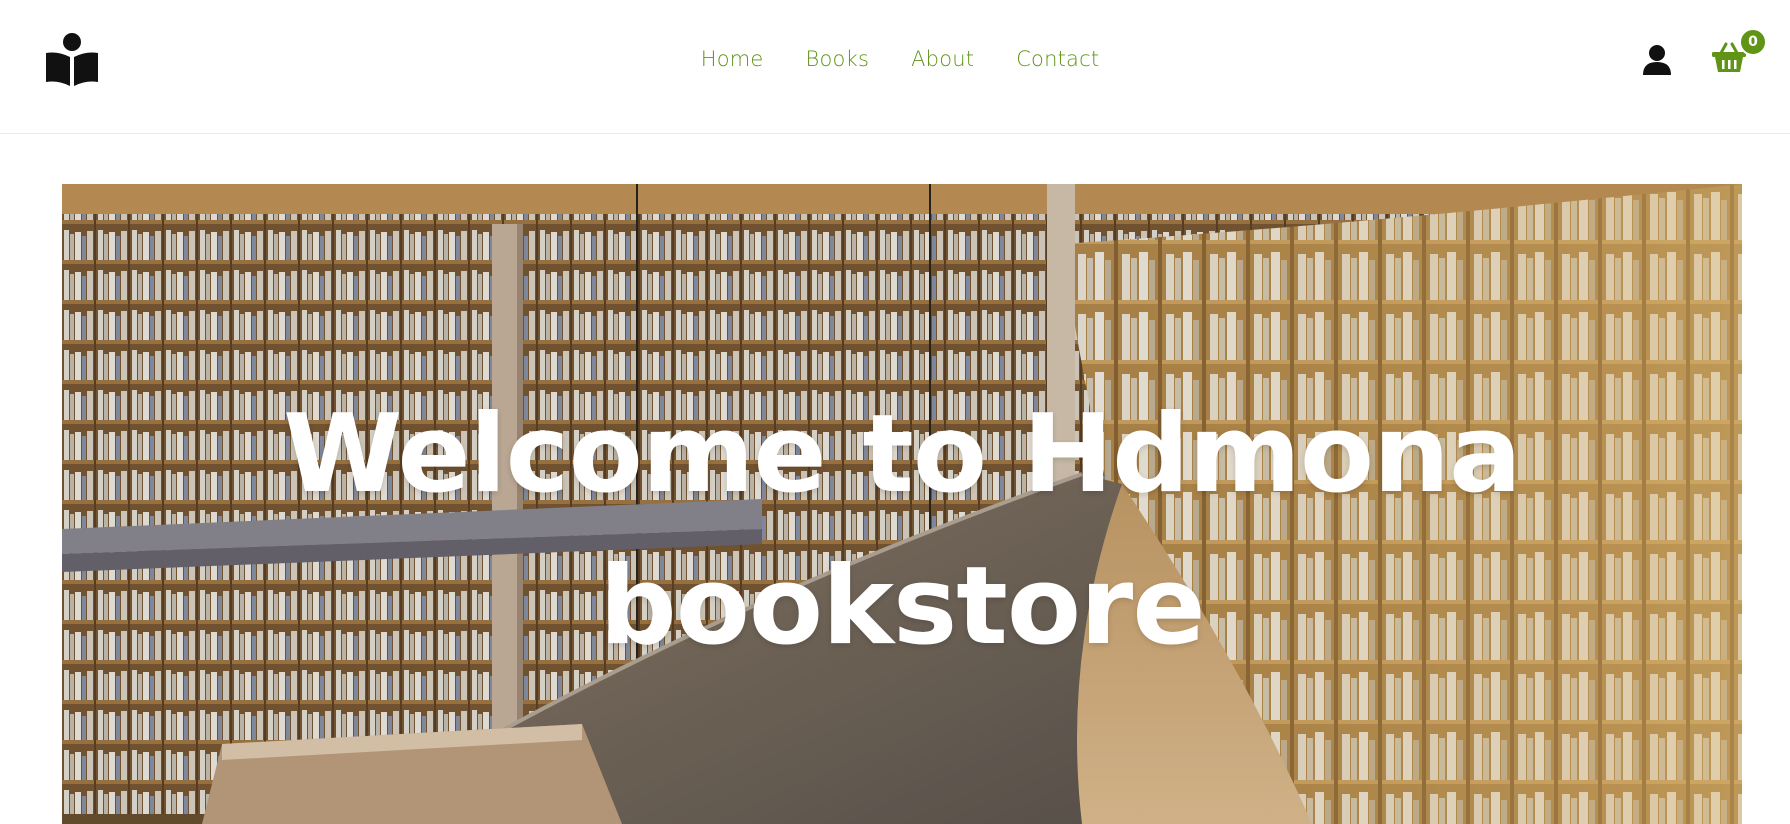 This screenshot has width=1790, height=824. What do you see at coordinates (902, 606) in the screenshot?
I see `hero-title-line2: bookstore` at bounding box center [902, 606].